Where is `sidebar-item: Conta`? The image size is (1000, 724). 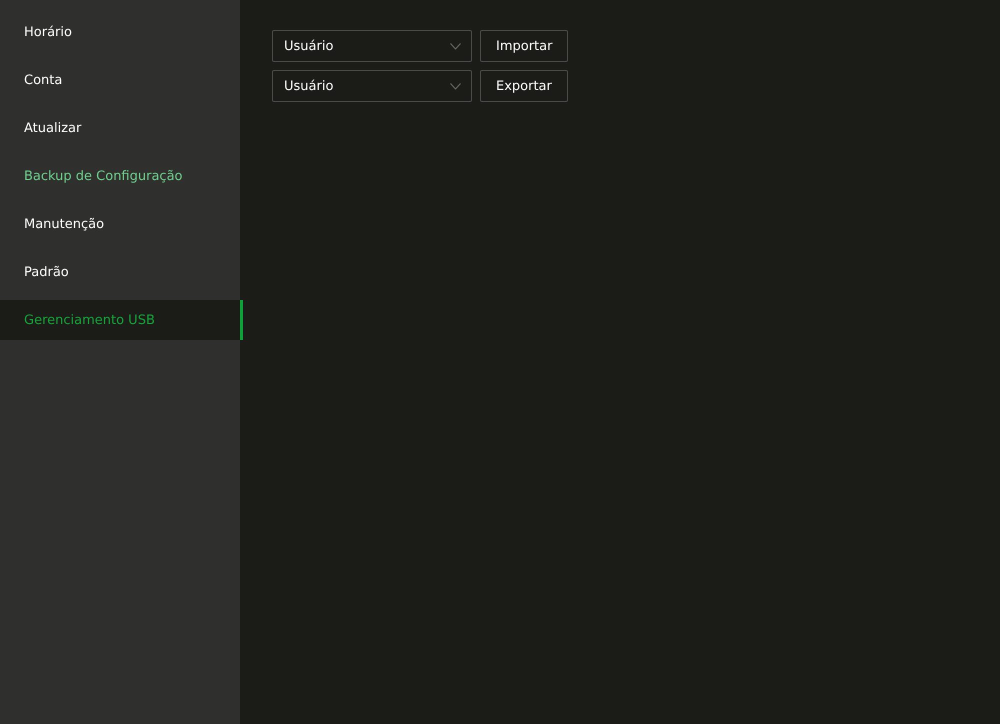 sidebar-item: Conta is located at coordinates (121, 80).